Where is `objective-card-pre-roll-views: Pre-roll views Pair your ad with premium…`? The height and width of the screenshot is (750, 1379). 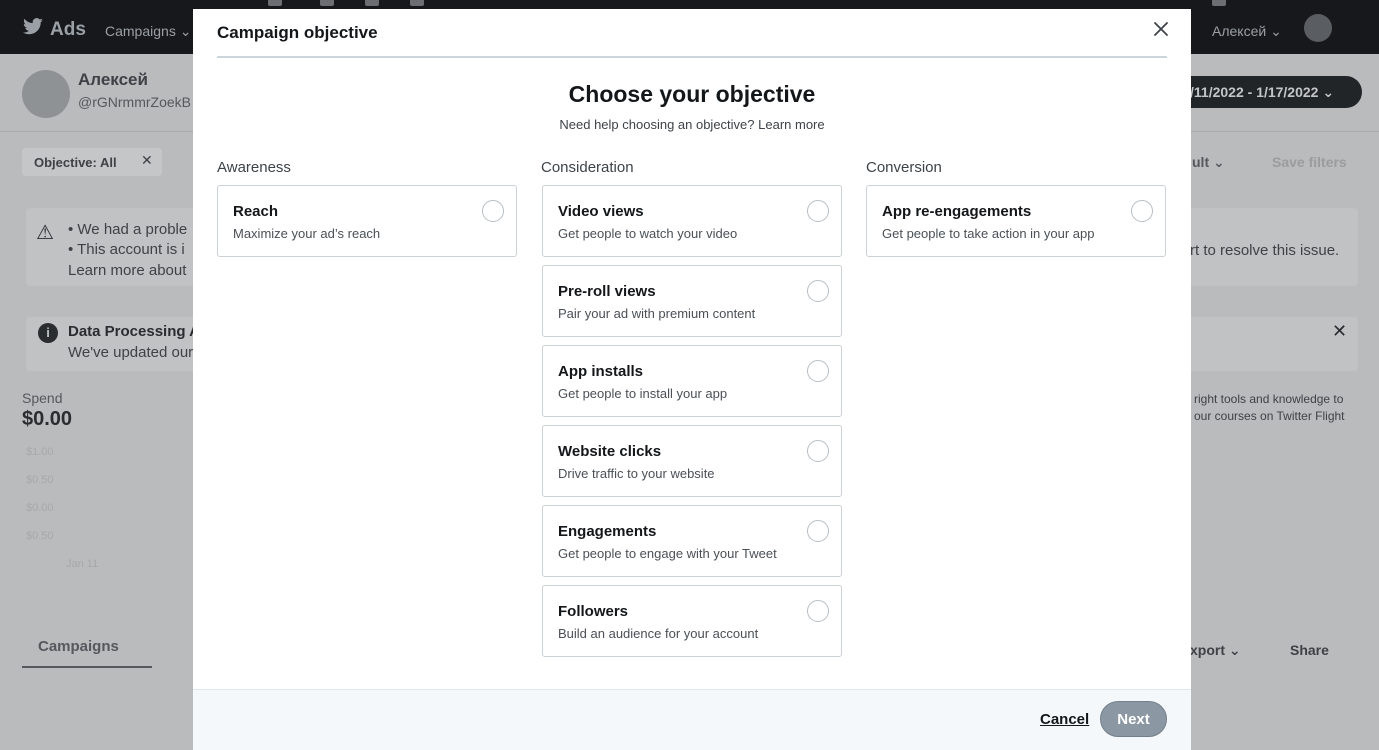
objective-card-pre-roll-views: Pre-roll views Pair your ad with premium… is located at coordinates (692, 301).